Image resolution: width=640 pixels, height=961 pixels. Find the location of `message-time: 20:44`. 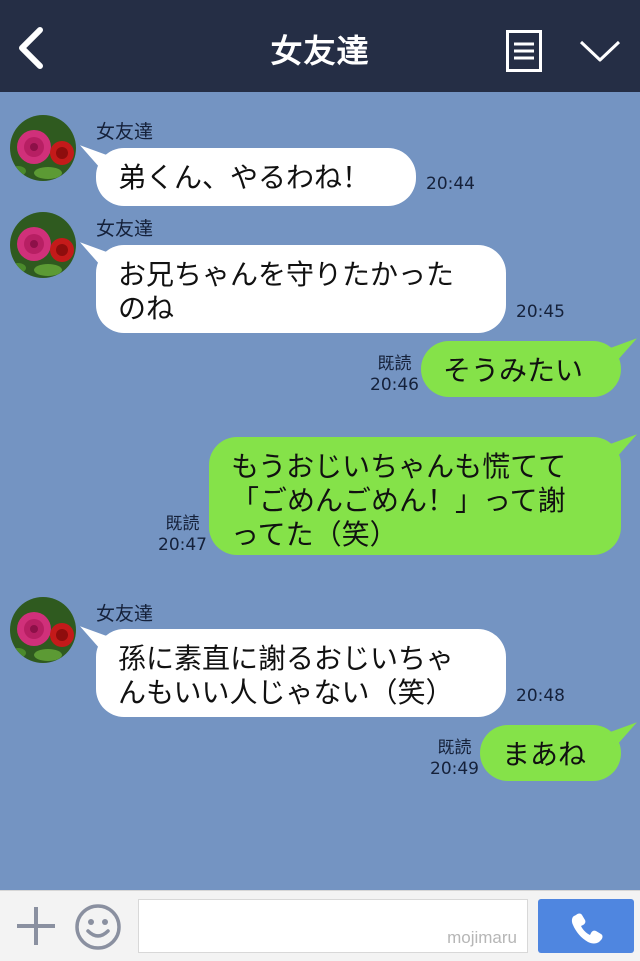

message-time: 20:44 is located at coordinates (450, 184).